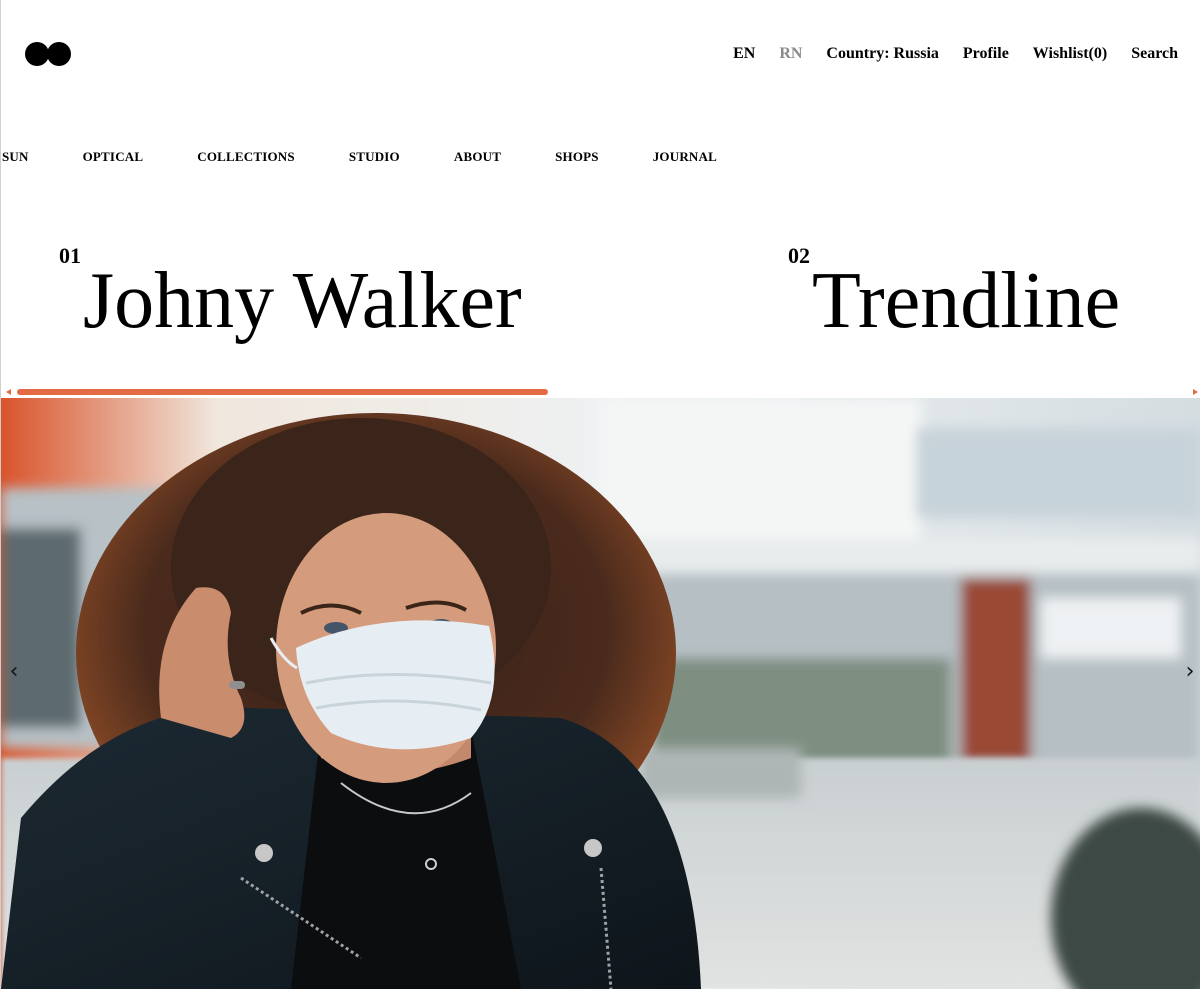  What do you see at coordinates (246, 157) in the screenshot?
I see `nav-item-collections: COLLECTIONS` at bounding box center [246, 157].